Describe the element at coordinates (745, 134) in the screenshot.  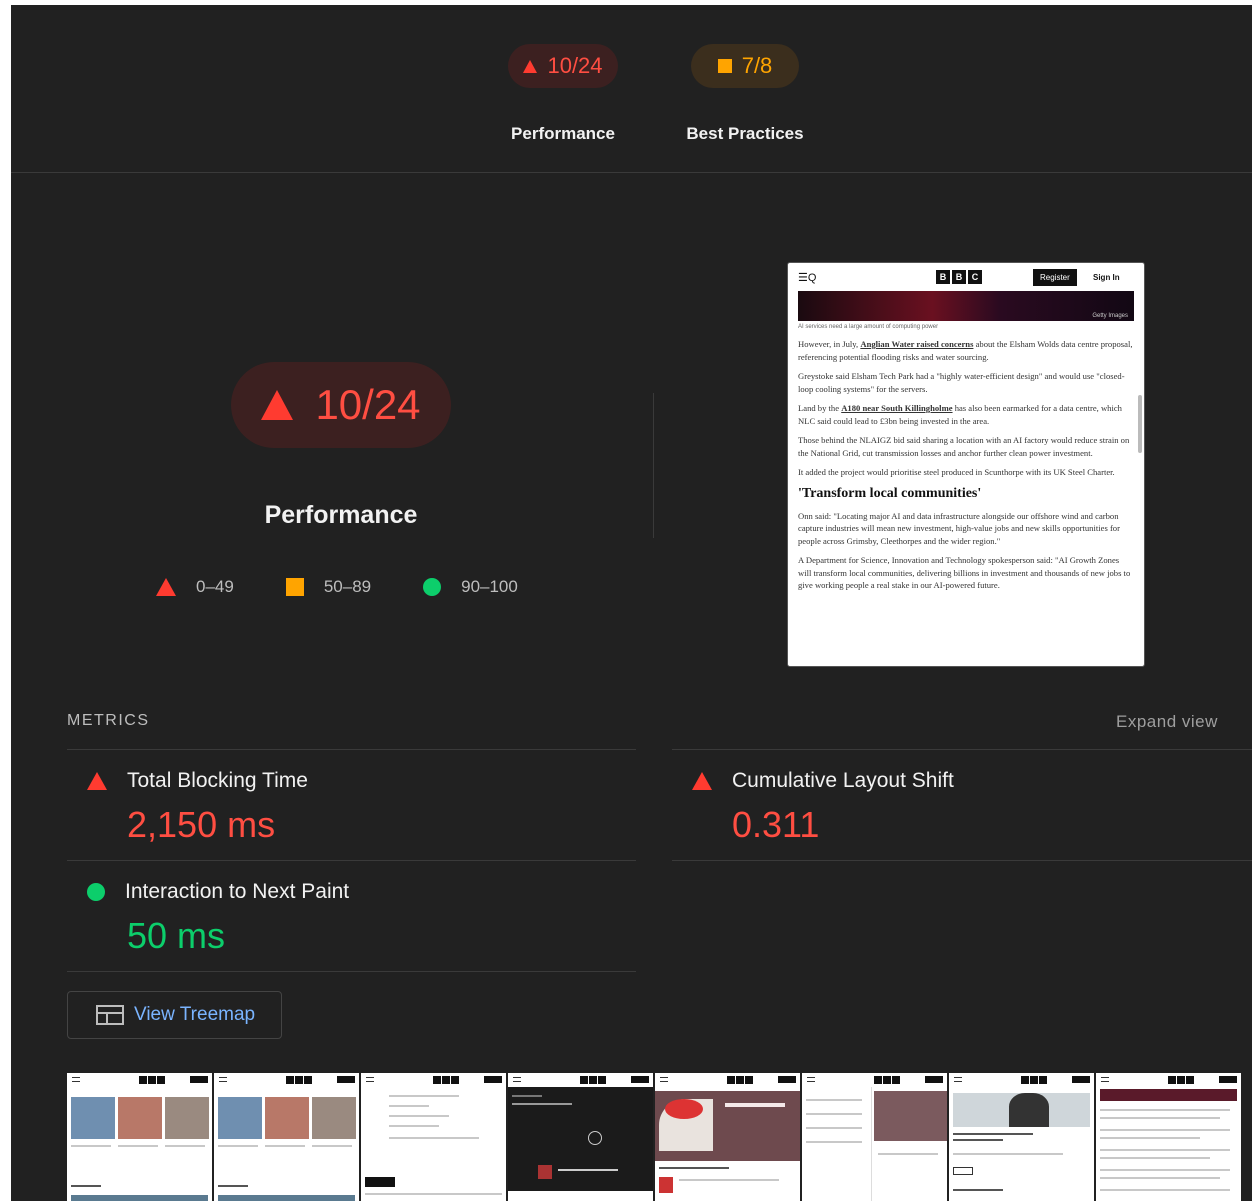
I see `best-practices-gauge-label: Best Practices` at that location.